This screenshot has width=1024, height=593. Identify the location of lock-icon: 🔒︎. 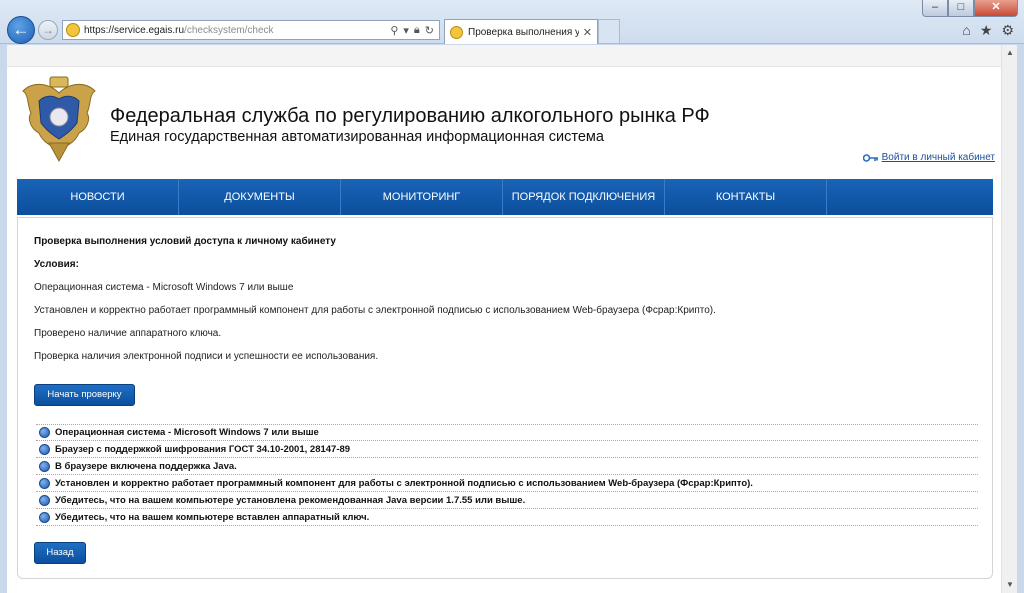
(417, 30).